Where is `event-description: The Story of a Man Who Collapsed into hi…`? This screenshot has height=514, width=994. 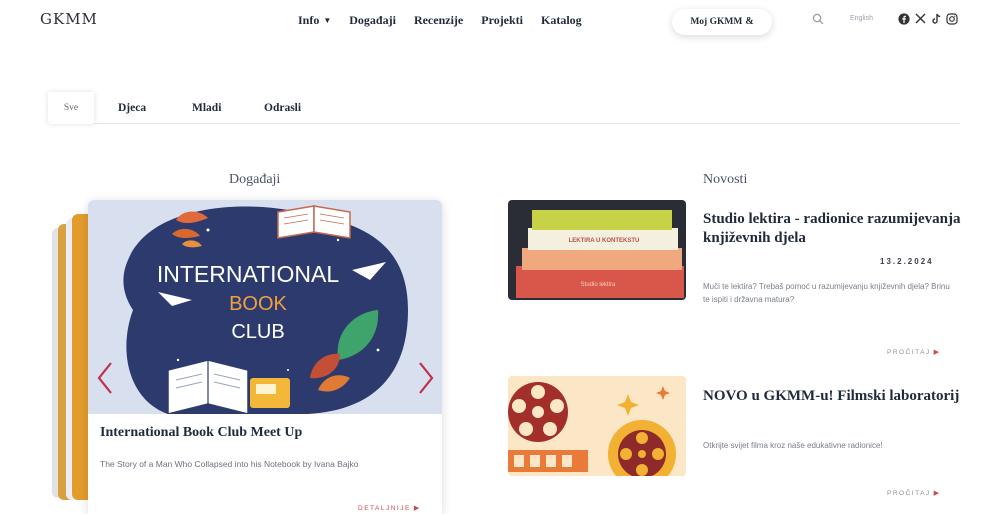
event-description: The Story of a Man Who Collapsed into hi… is located at coordinates (229, 464).